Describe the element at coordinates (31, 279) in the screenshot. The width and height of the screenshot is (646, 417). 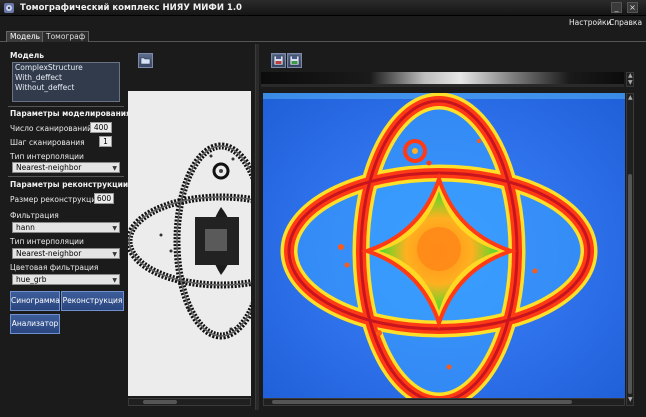
I see `color-filter-value: hue_grb` at that location.